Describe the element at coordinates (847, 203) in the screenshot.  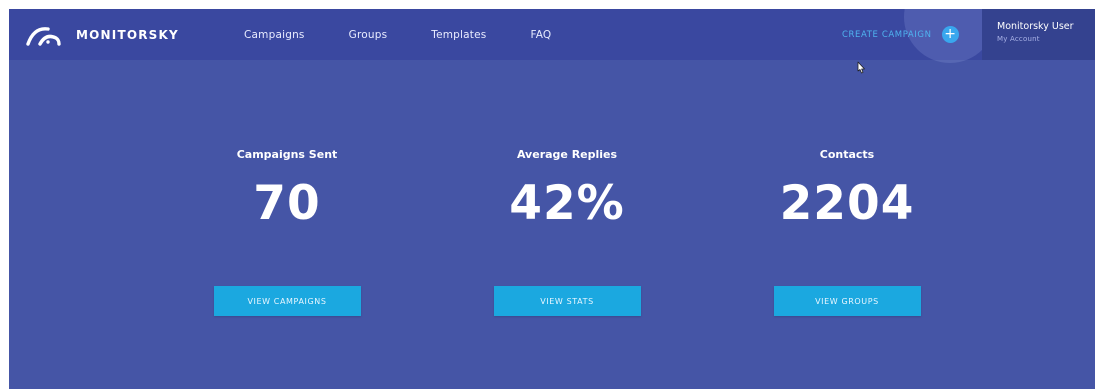
I see `stat-value: 2204` at that location.